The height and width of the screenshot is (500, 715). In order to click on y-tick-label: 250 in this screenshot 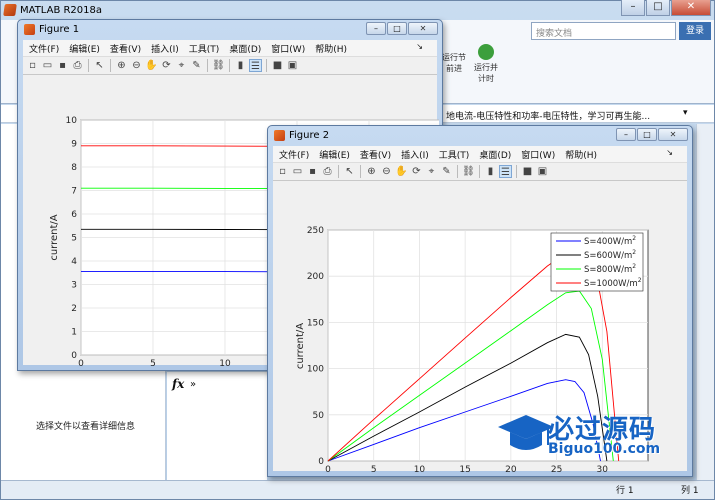, I will do `click(315, 231)`.